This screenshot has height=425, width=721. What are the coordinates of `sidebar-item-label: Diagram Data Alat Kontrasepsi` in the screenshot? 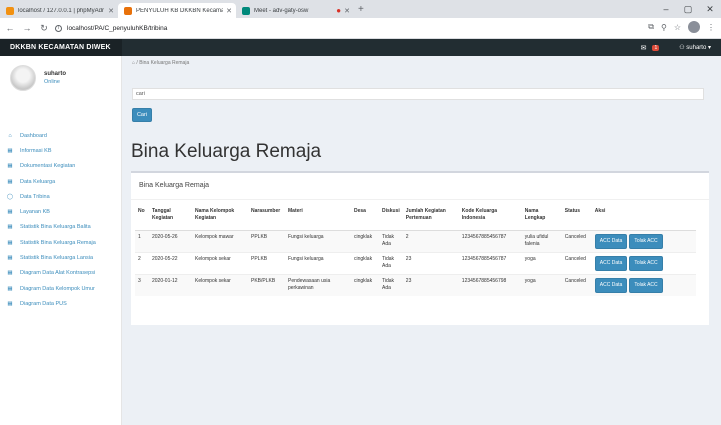 It's located at (58, 273).